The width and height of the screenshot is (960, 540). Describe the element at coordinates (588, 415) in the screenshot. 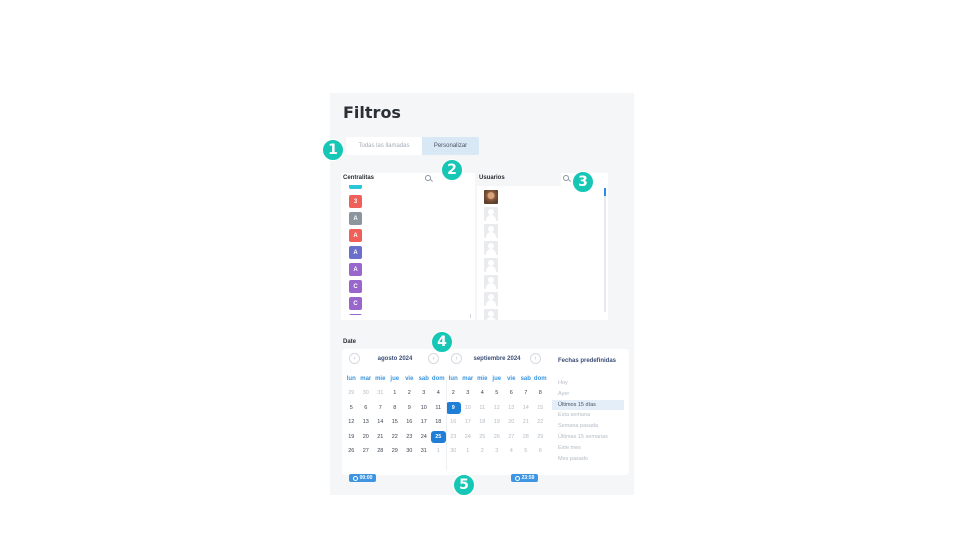

I see `preset-option: Esta semana` at that location.